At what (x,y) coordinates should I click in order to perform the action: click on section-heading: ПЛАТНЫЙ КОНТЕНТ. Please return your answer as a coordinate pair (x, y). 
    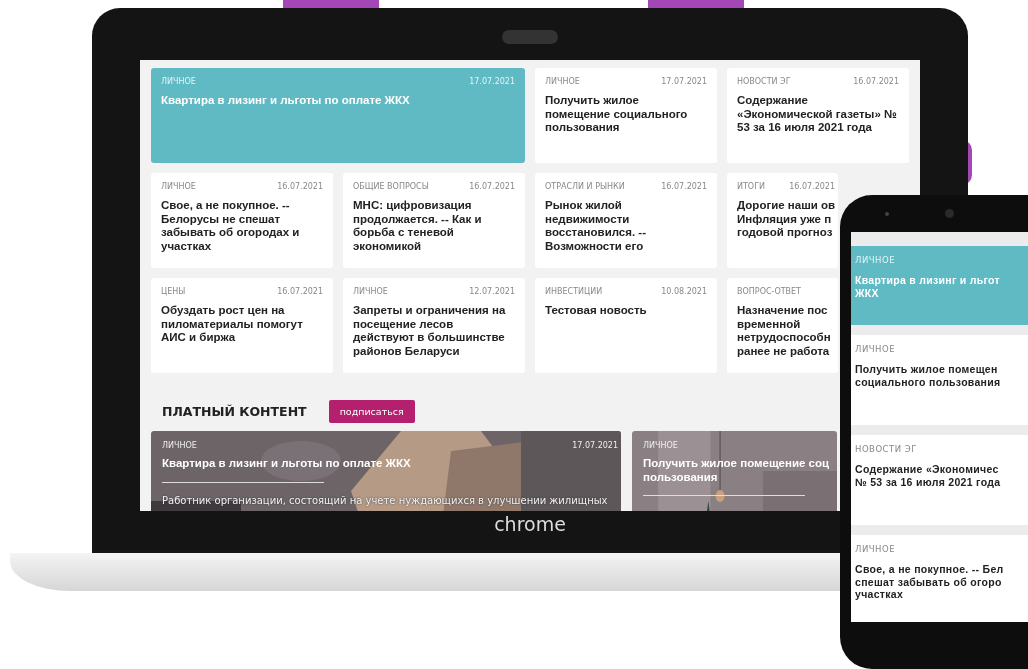
    Looking at the image, I should click on (234, 411).